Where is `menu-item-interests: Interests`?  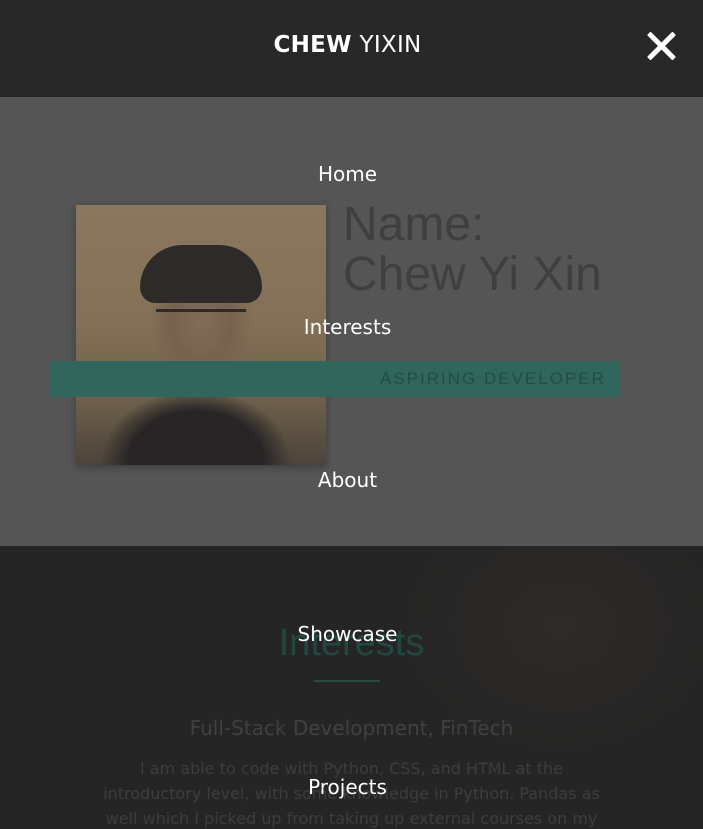
menu-item-interests: Interests is located at coordinates (347, 327).